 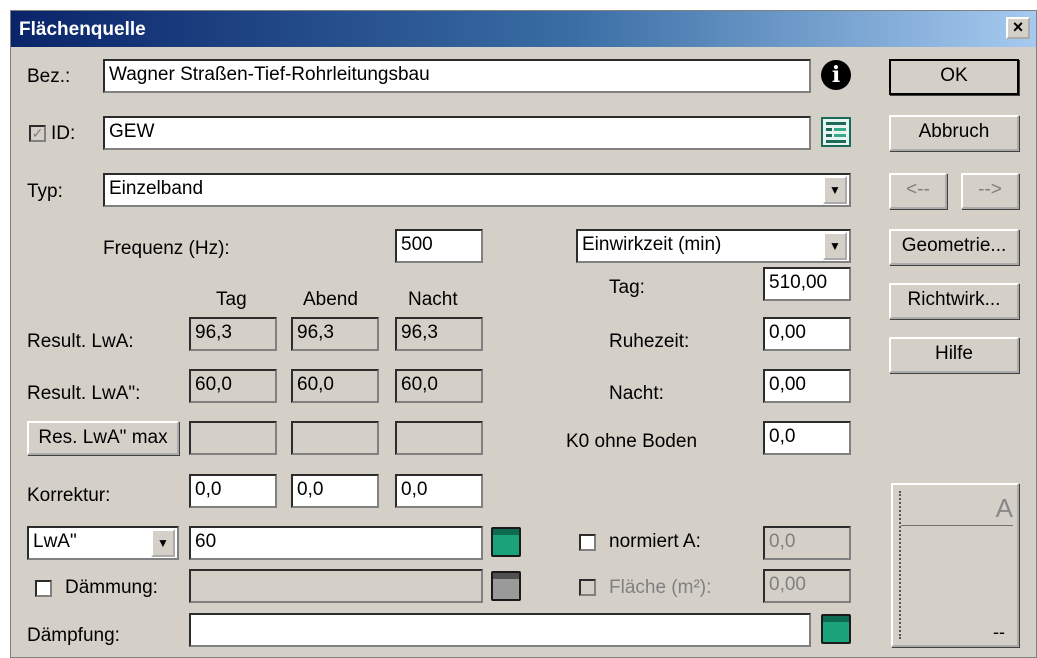 What do you see at coordinates (103, 438) in the screenshot?
I see `res-lwa-max-button: Res. LwA" max` at bounding box center [103, 438].